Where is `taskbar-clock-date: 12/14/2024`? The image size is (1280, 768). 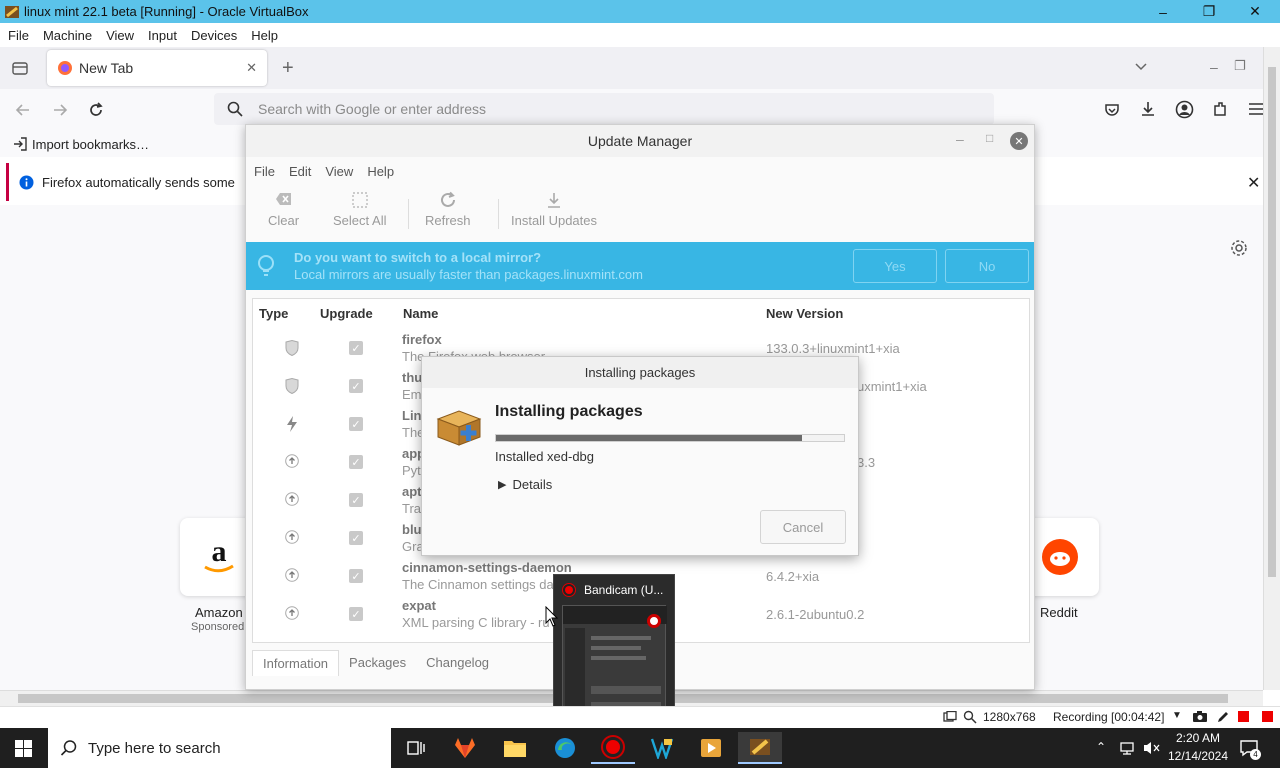
taskbar-clock-date: 12/14/2024 is located at coordinates (1198, 756).